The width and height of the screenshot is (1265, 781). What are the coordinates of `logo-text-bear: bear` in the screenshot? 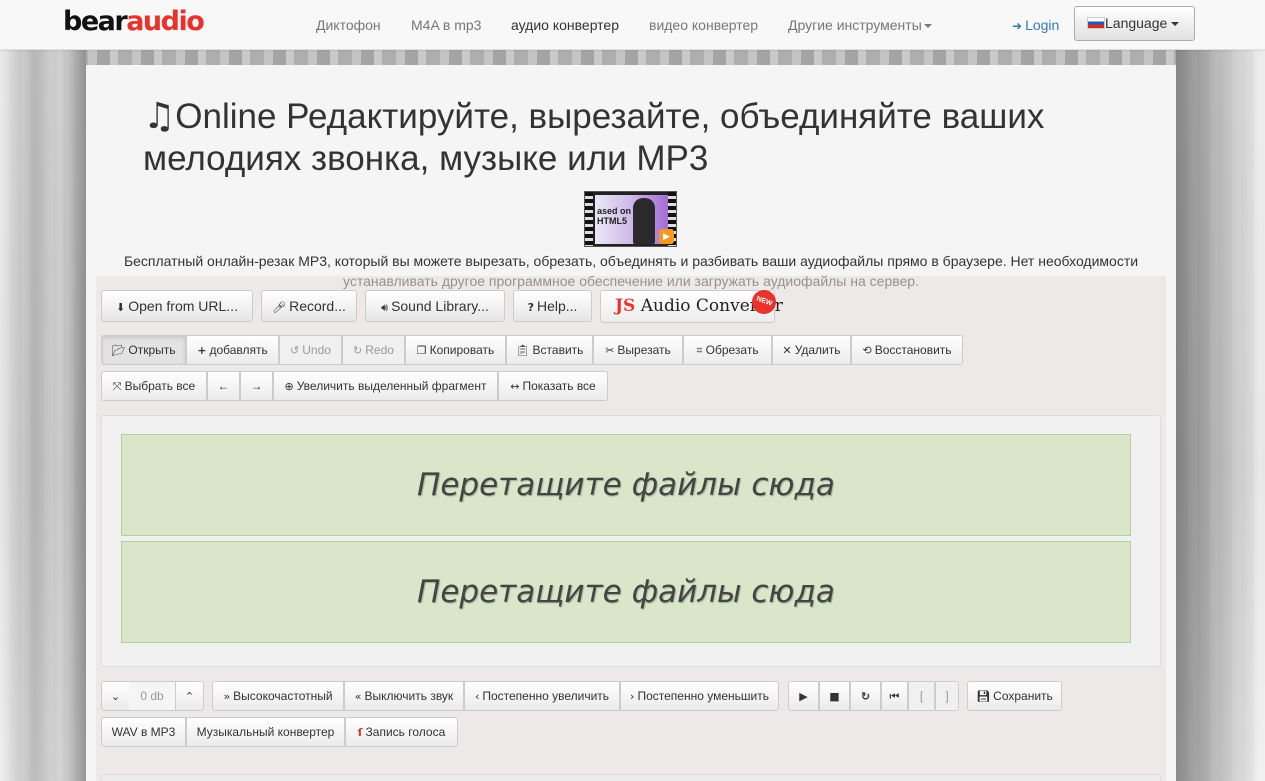 It's located at (95, 21).